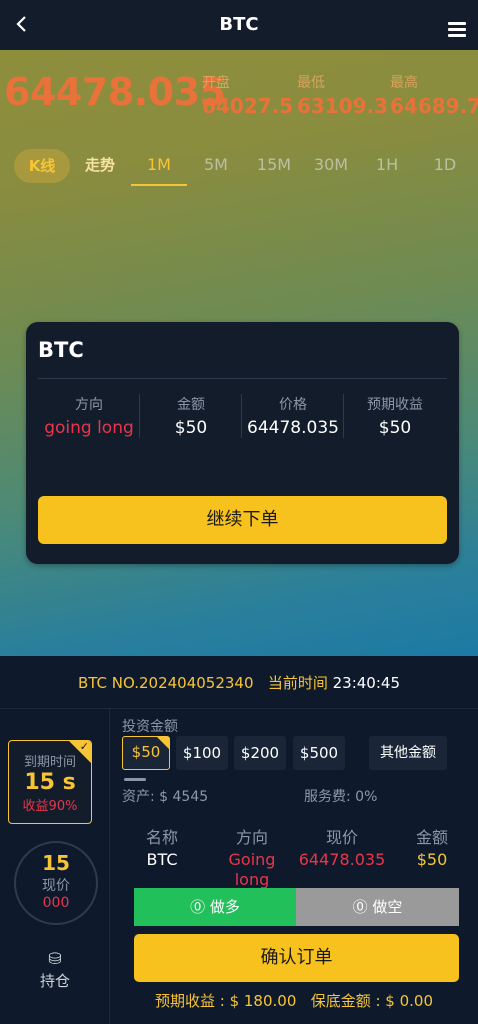  What do you see at coordinates (135, 779) in the screenshot?
I see `scroll-indicator` at bounding box center [135, 779].